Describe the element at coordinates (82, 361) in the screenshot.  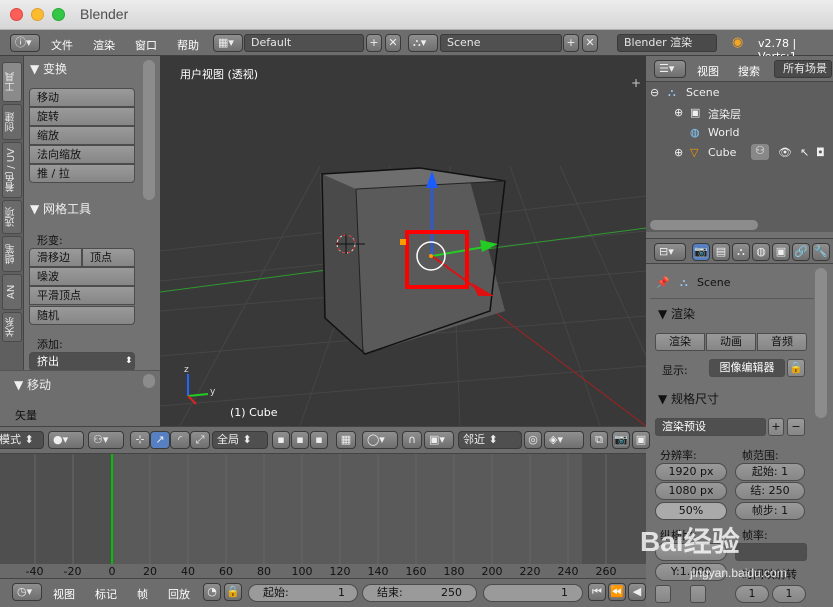
I see `extrude-select: 挤出` at that location.